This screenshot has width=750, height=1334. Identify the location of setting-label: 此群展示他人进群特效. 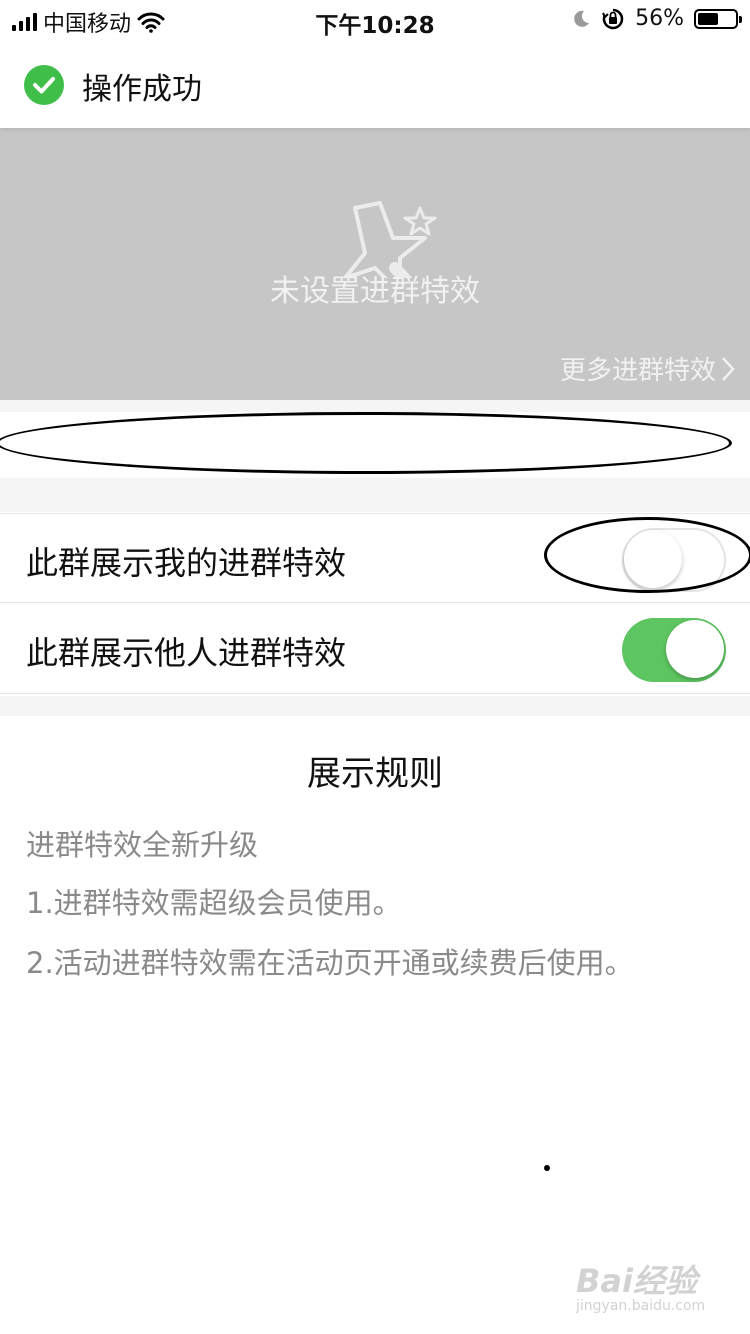
(186, 653).